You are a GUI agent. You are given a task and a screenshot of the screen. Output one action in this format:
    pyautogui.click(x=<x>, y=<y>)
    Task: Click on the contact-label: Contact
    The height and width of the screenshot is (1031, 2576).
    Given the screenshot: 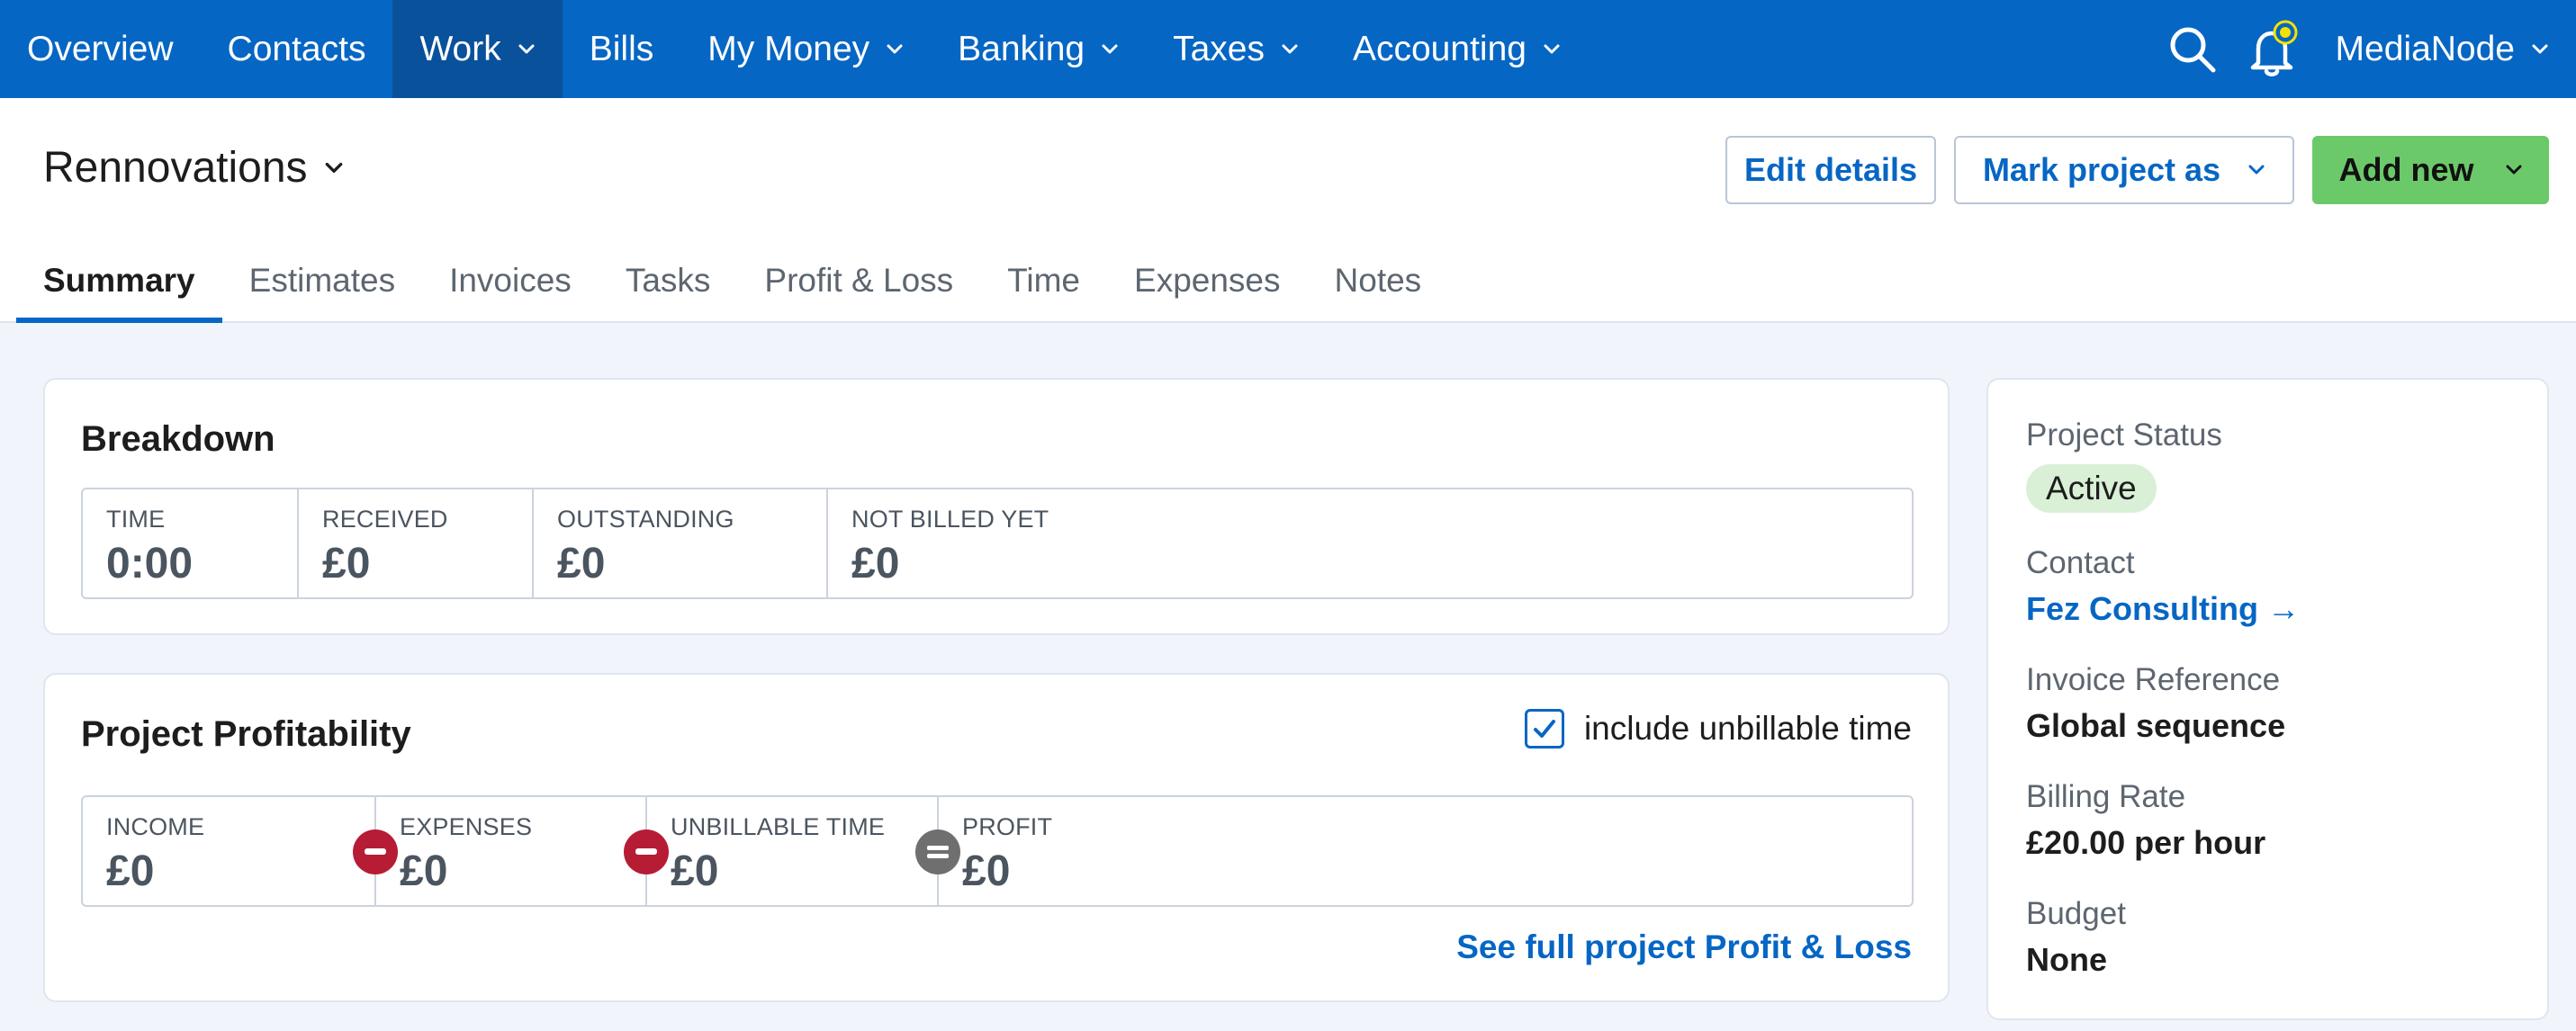 What is the action you would take?
    pyautogui.click(x=2080, y=562)
    